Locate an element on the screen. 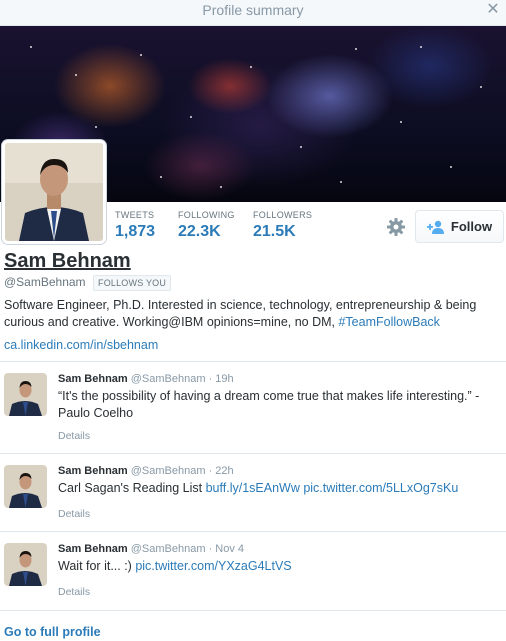 The height and width of the screenshot is (641, 506). tweet-header: Sam Behnam @SamBehnam · 22h is located at coordinates (146, 471).